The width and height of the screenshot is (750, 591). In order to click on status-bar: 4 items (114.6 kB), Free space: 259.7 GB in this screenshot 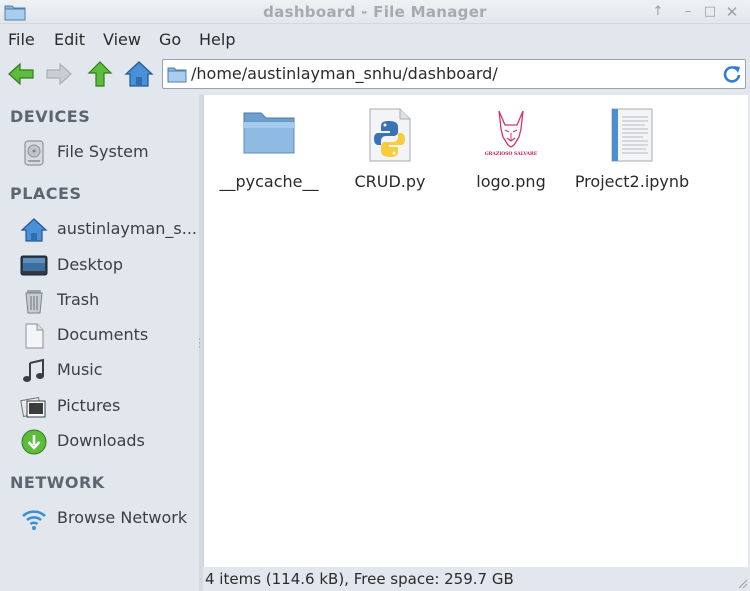, I will do `click(476, 579)`.